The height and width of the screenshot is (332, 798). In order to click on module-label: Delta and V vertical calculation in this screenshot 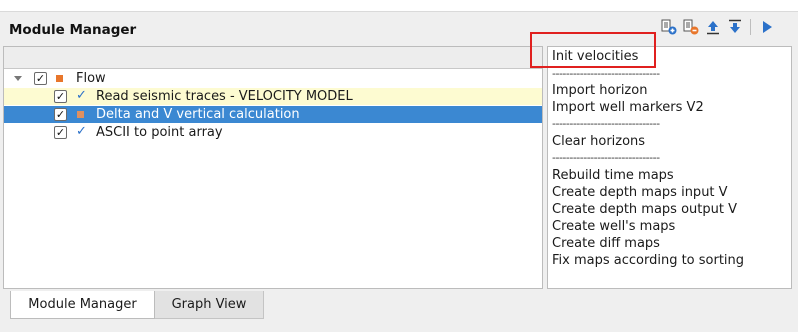, I will do `click(198, 114)`.